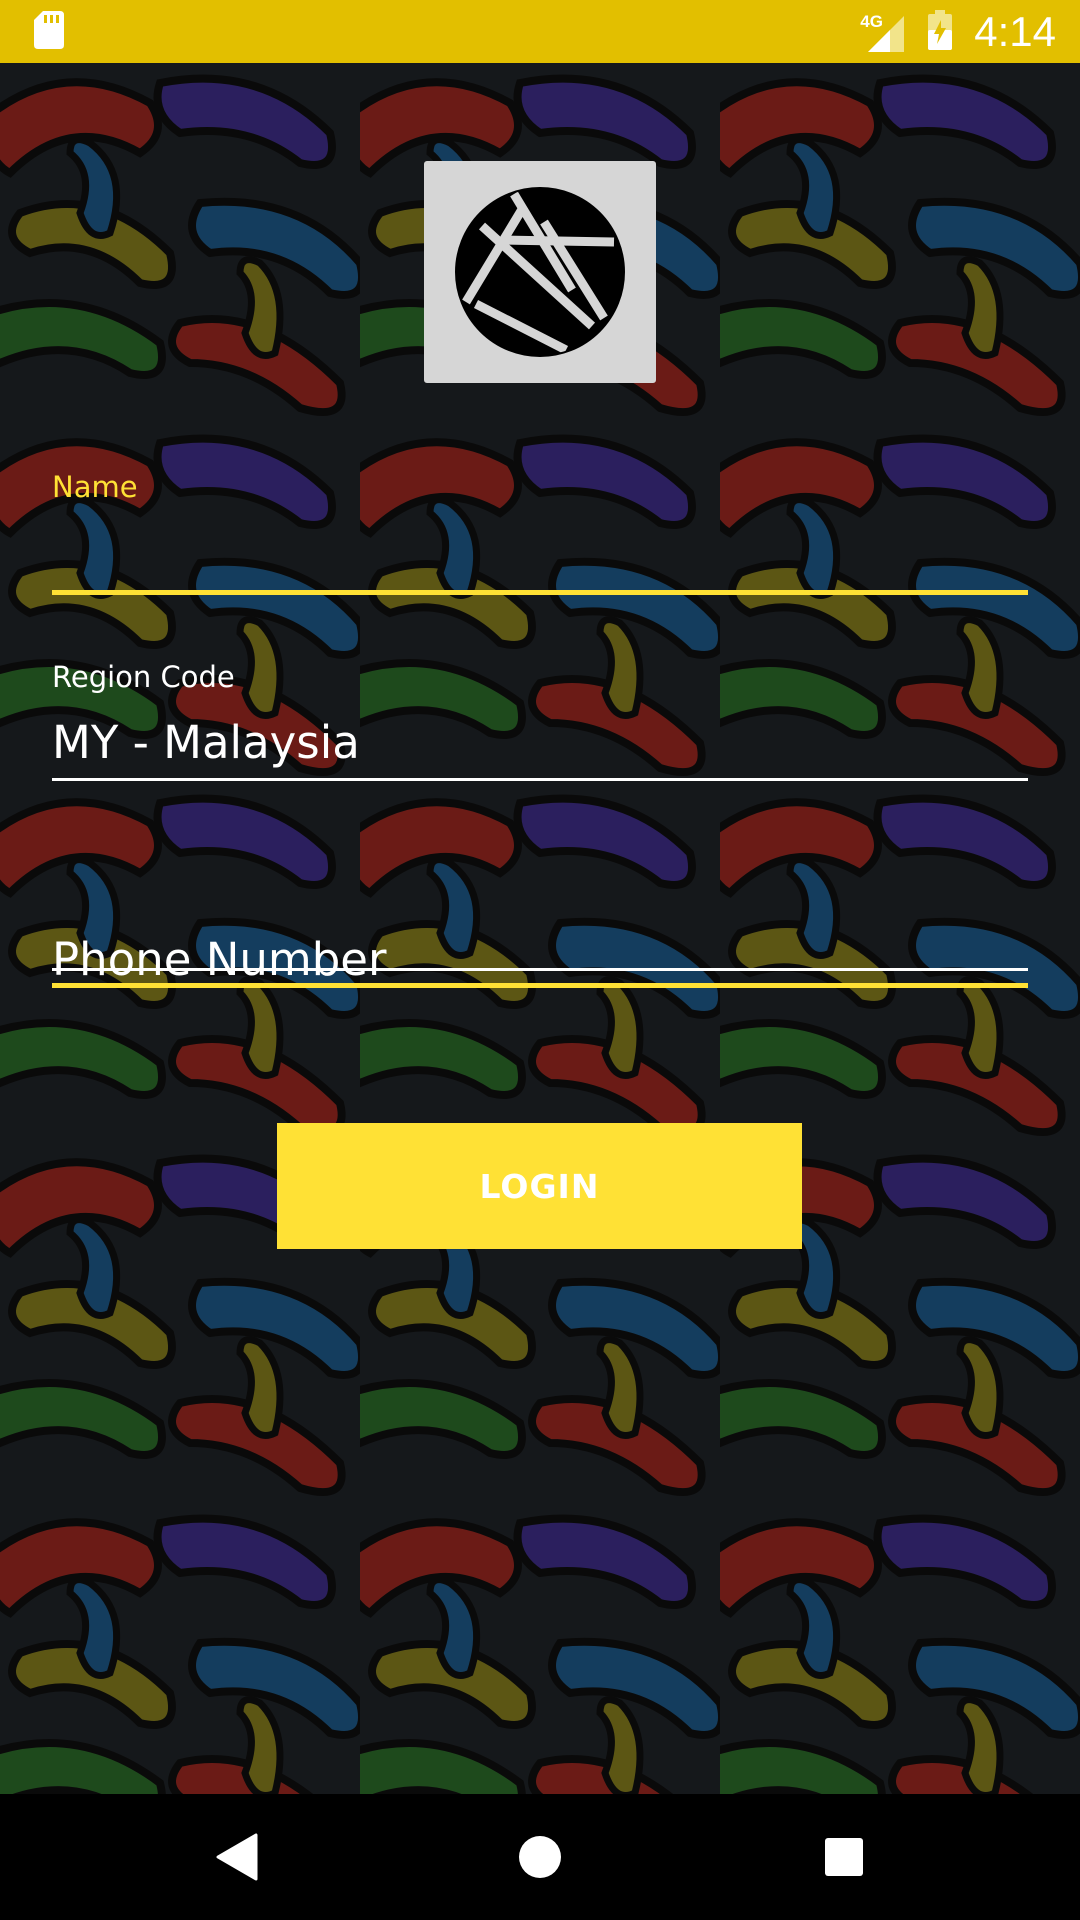 The width and height of the screenshot is (1080, 1920). What do you see at coordinates (206, 742) in the screenshot?
I see `region-code-value: MY - Malaysia` at bounding box center [206, 742].